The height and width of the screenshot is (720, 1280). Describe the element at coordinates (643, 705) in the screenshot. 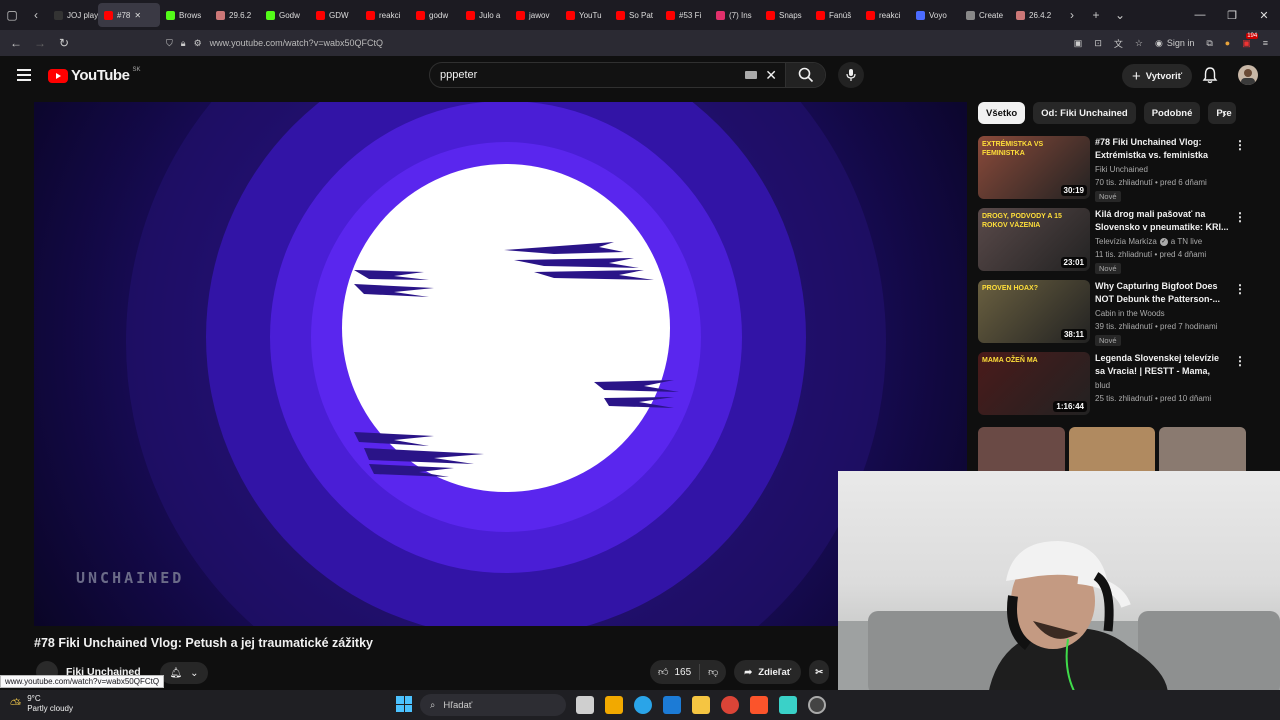

I see `edge-icon` at that location.